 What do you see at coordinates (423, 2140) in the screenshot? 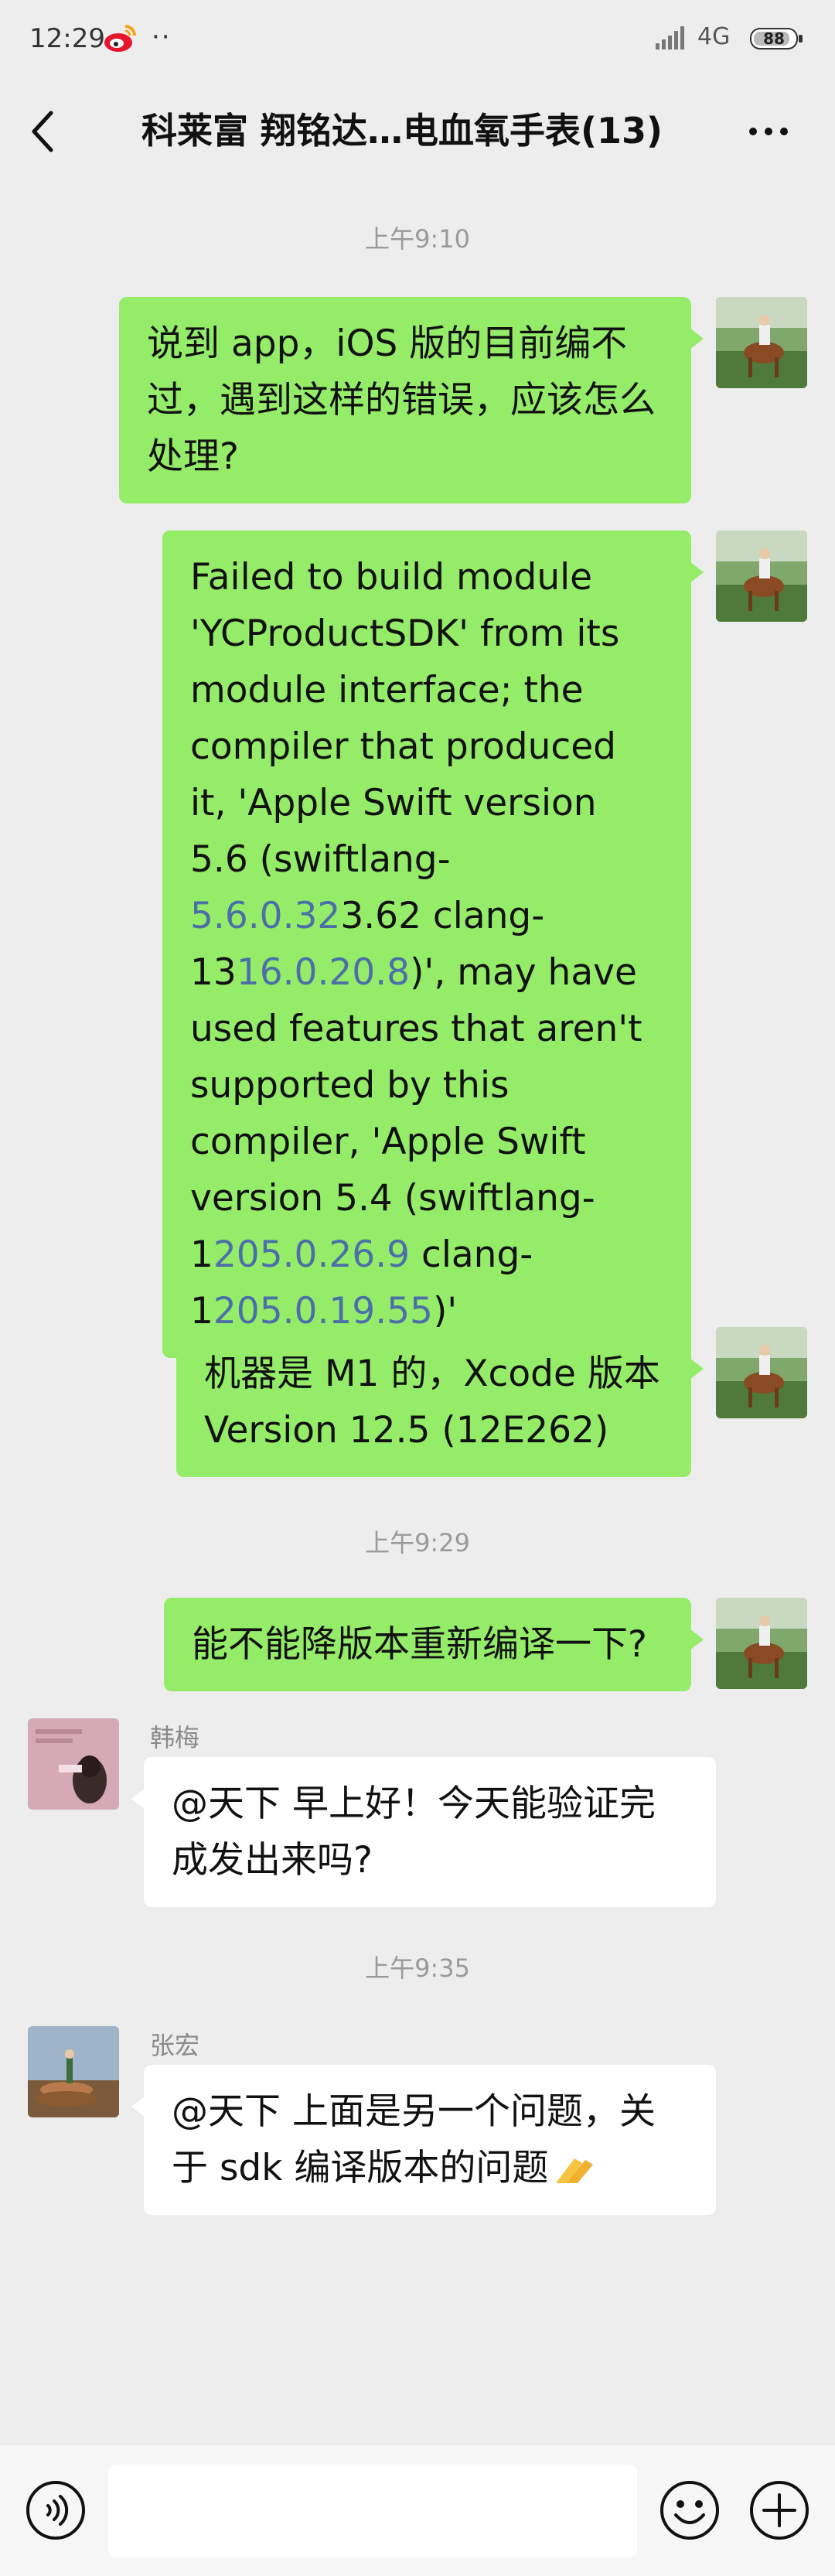
I see `received-message-bubble: @天下 上面是另一个问题，关于 sdk 编译版本的问题` at bounding box center [423, 2140].